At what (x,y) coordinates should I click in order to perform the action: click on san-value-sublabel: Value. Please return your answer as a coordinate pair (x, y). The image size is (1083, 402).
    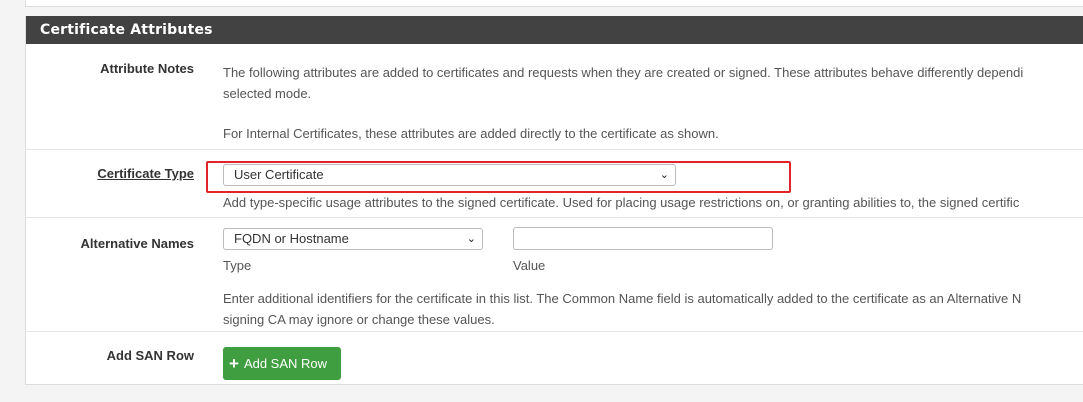
    Looking at the image, I should click on (529, 265).